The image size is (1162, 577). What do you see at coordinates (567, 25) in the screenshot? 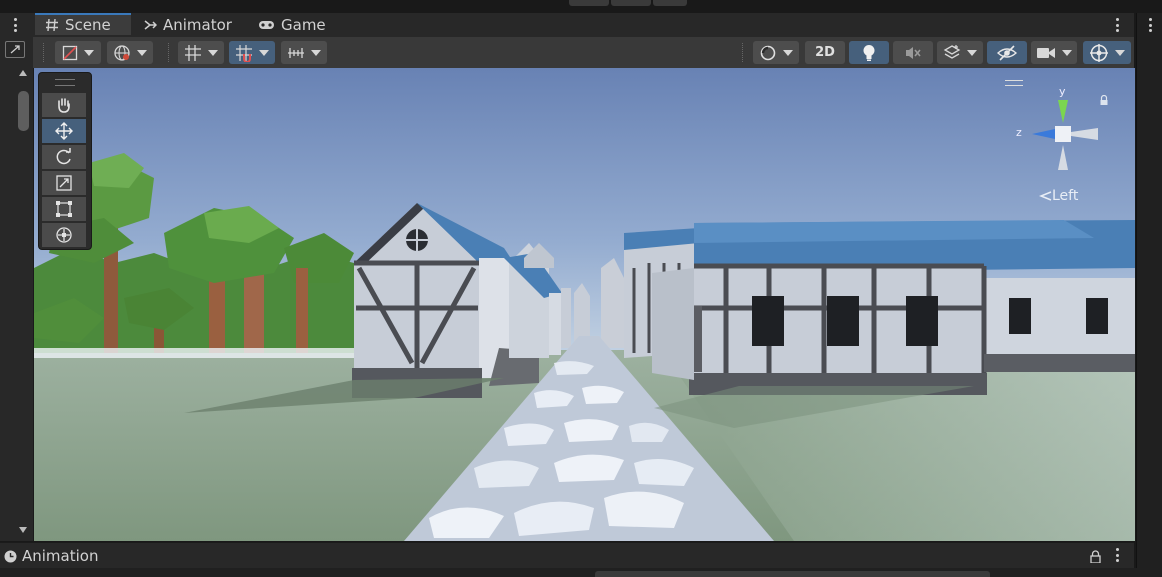
I see `tab-bar: Scene Animator Game` at bounding box center [567, 25].